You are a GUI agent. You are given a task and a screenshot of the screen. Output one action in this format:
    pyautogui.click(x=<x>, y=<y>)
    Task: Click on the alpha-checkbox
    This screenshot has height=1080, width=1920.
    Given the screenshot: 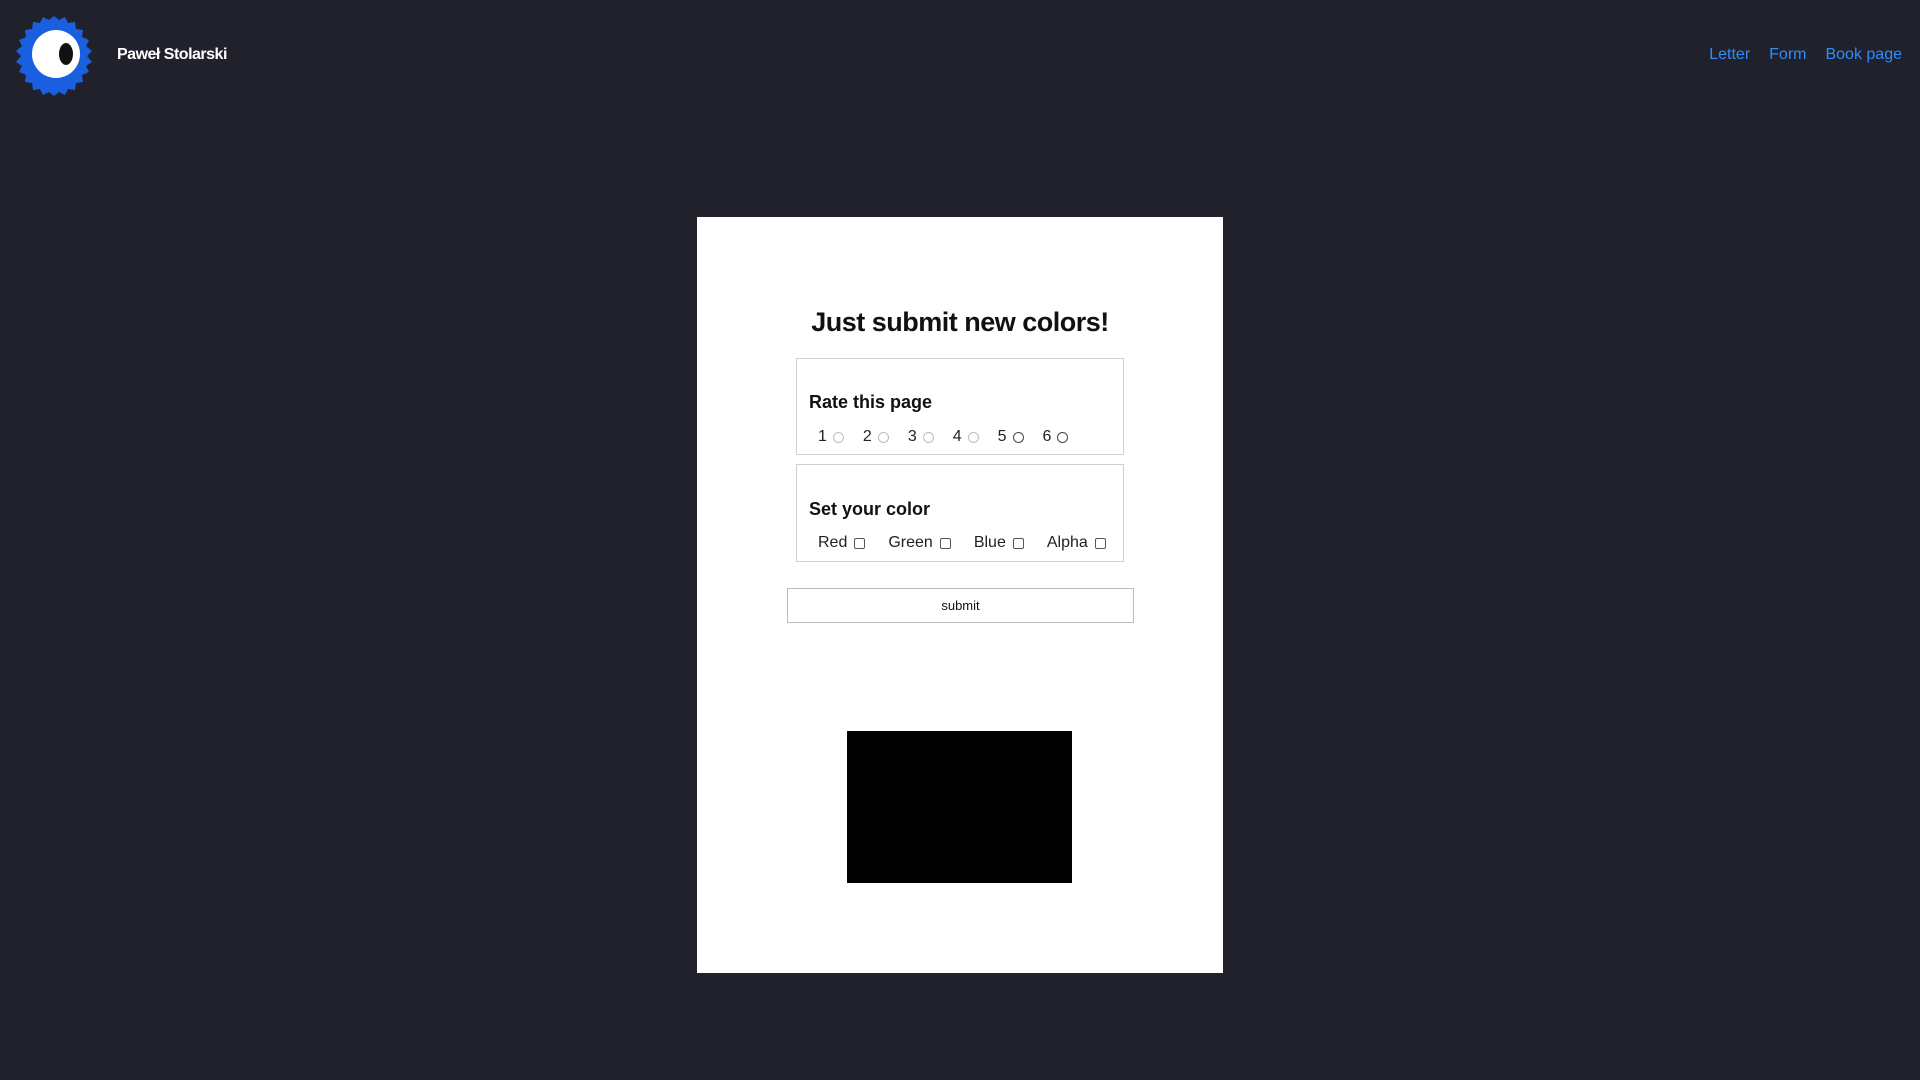 What is the action you would take?
    pyautogui.click(x=1100, y=543)
    